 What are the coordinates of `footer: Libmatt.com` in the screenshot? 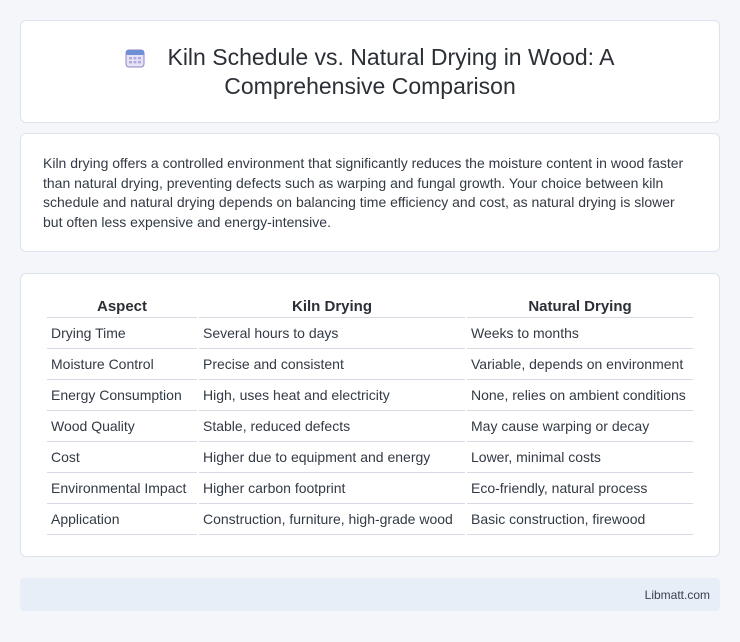 It's located at (370, 594).